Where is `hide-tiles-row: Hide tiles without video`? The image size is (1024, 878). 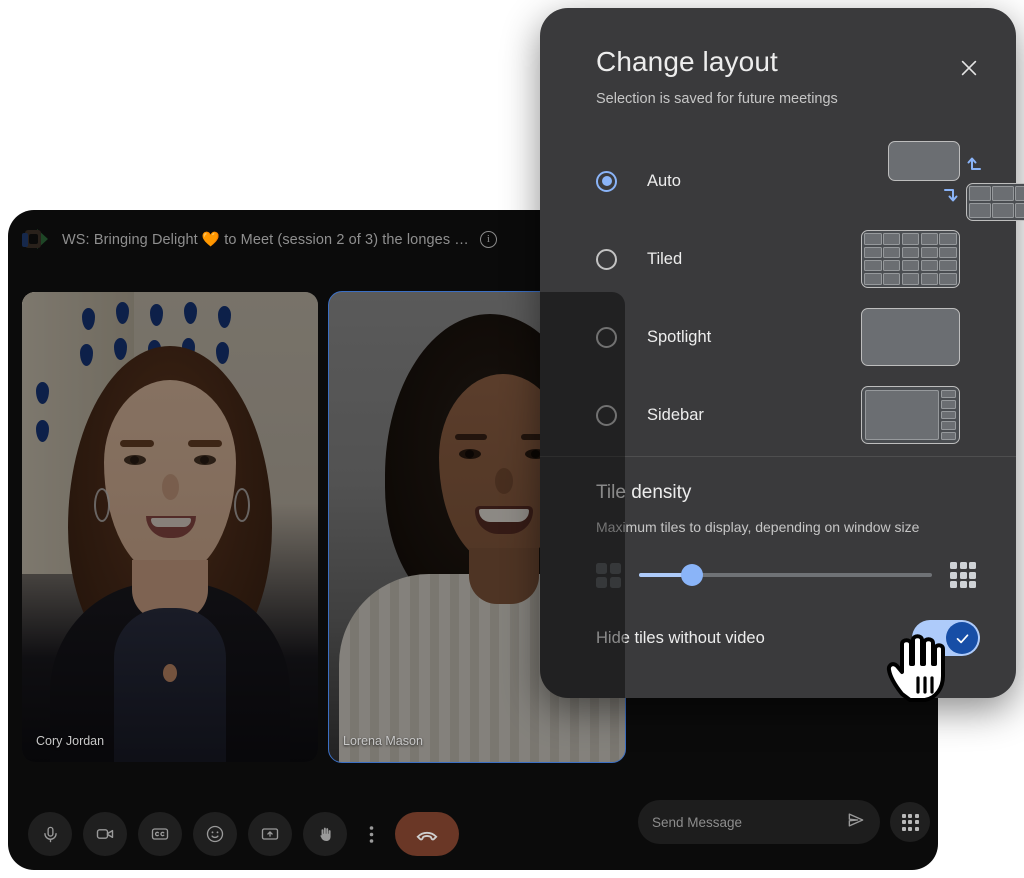
hide-tiles-row: Hide tiles without video is located at coordinates (788, 638).